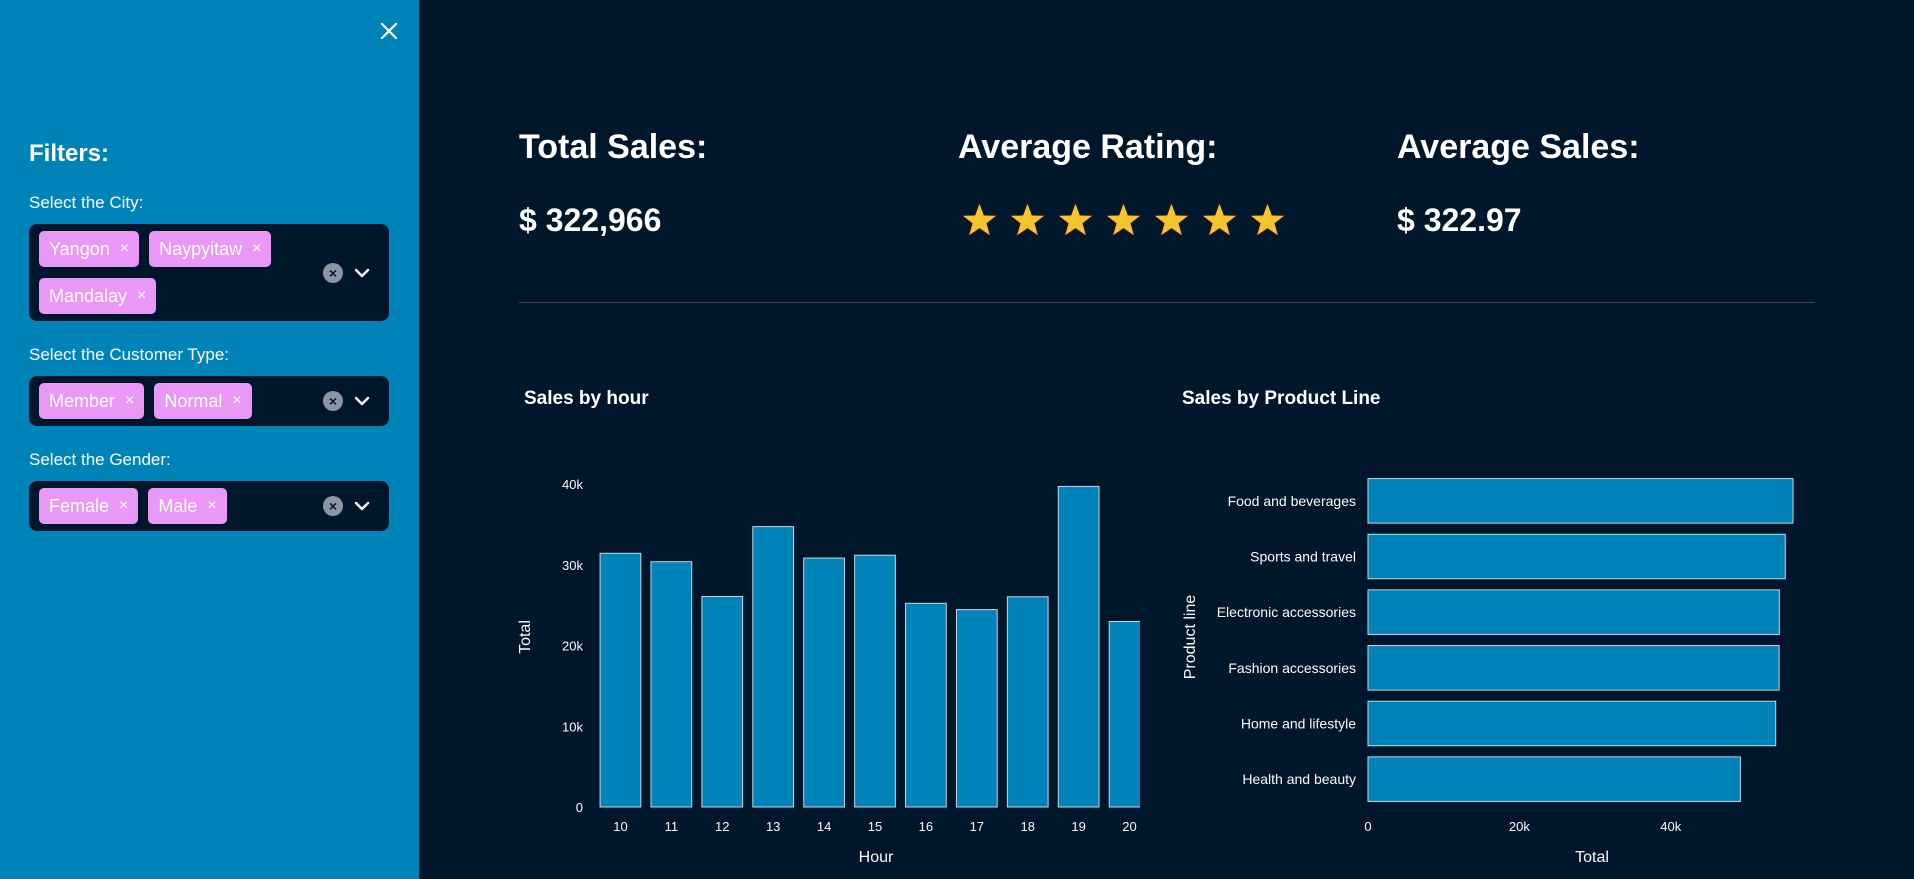 This screenshot has height=879, width=1914. Describe the element at coordinates (590, 220) in the screenshot. I see `total-sales-value: $ 322,966` at that location.